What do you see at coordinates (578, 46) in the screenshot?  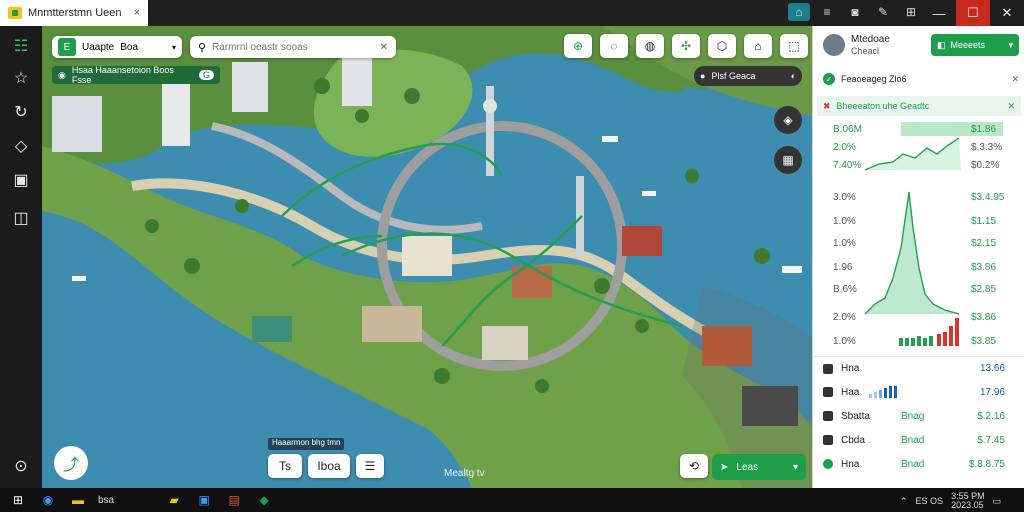 I see `pin-icon: ⊕` at bounding box center [578, 46].